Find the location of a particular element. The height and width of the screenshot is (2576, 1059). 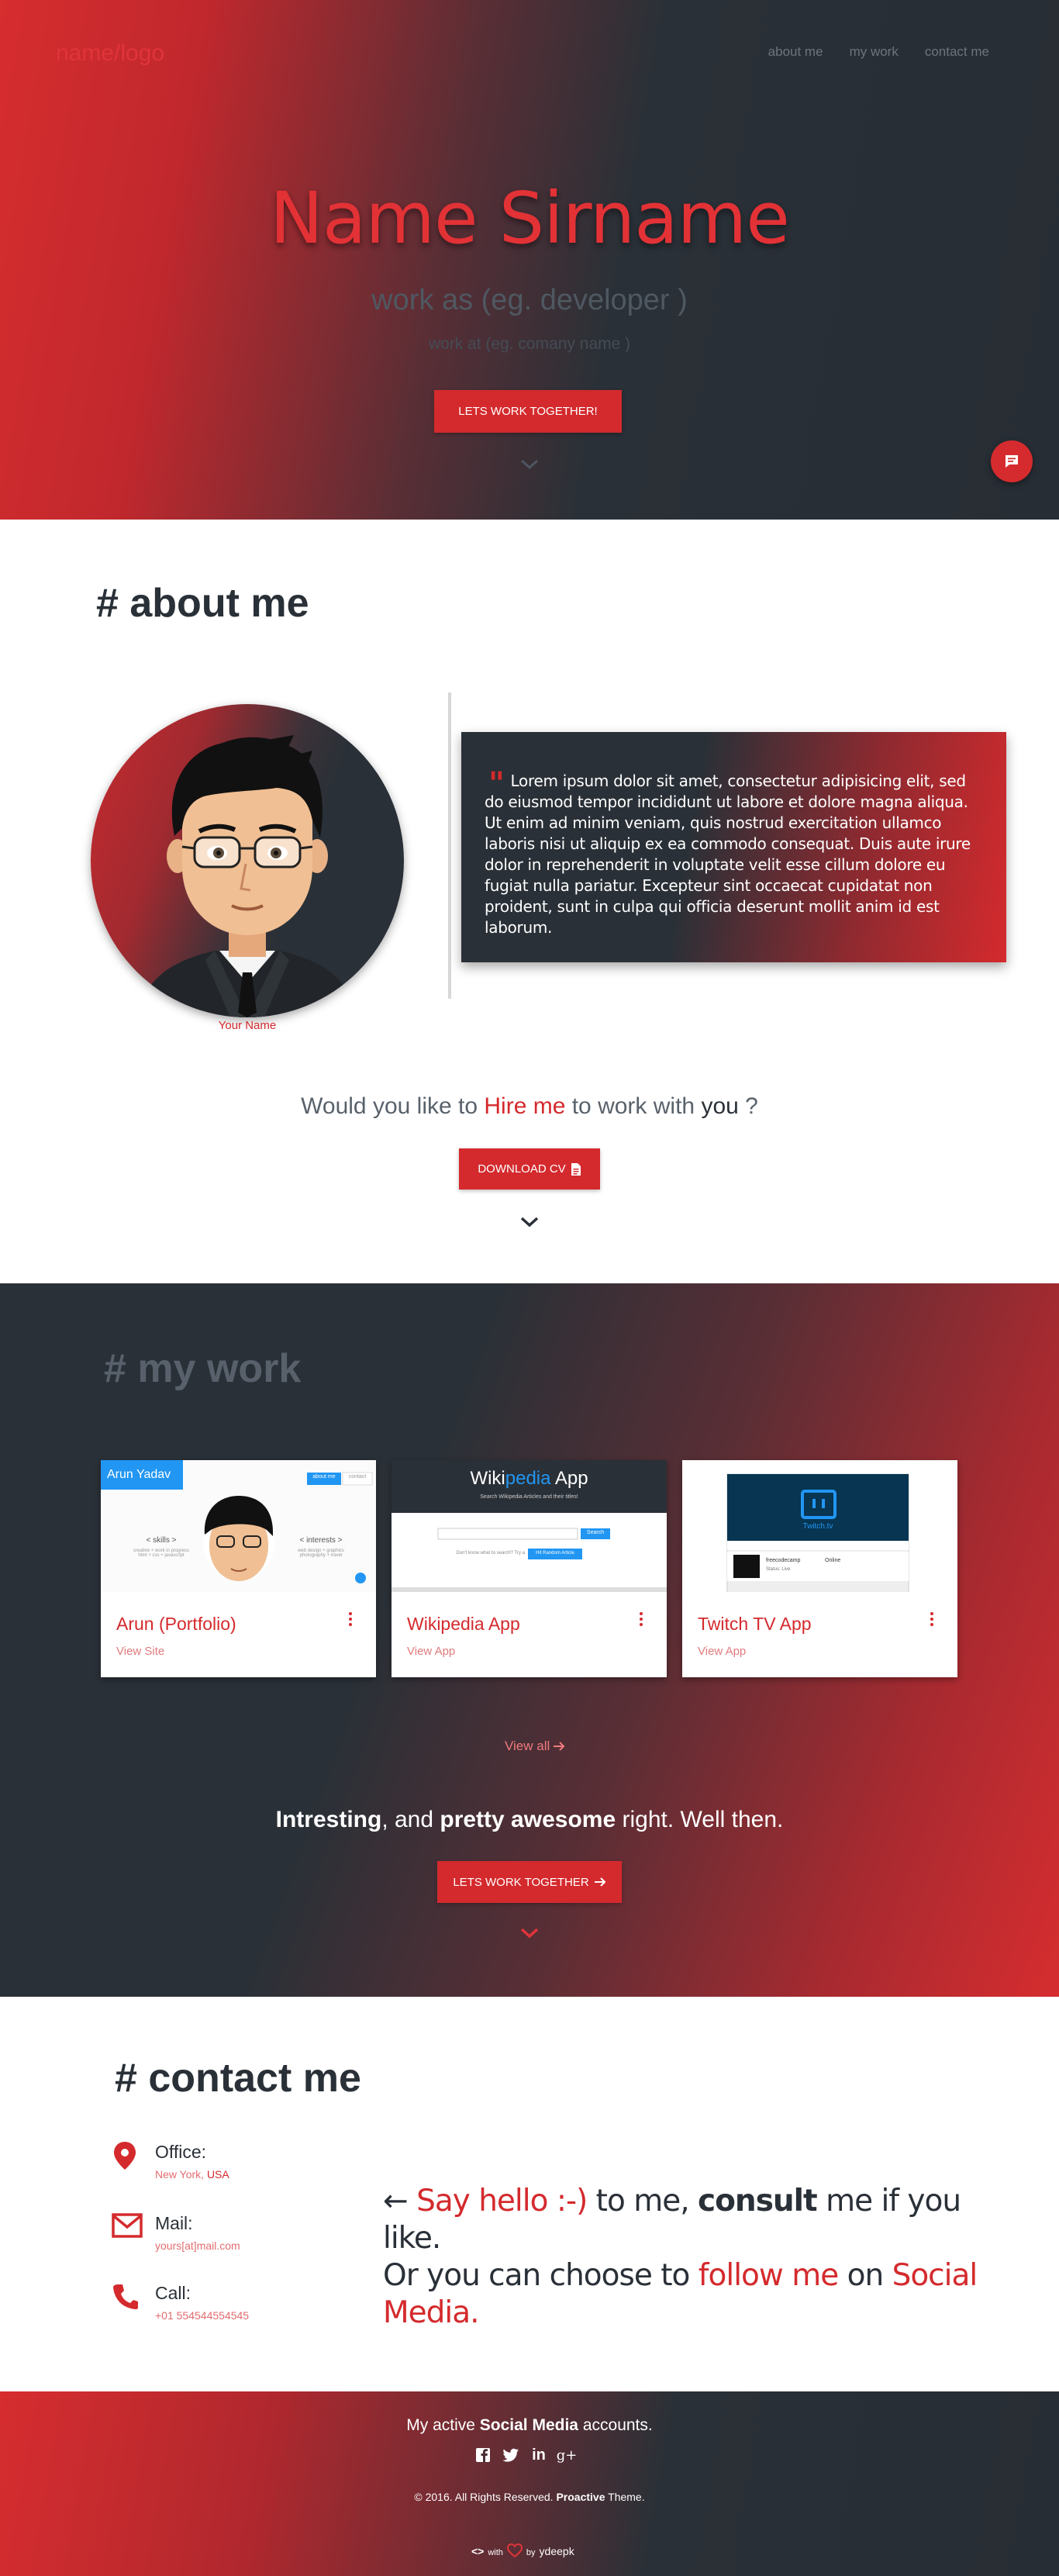

thumb-wiki-title: Wikipedia App is located at coordinates (529, 1479).